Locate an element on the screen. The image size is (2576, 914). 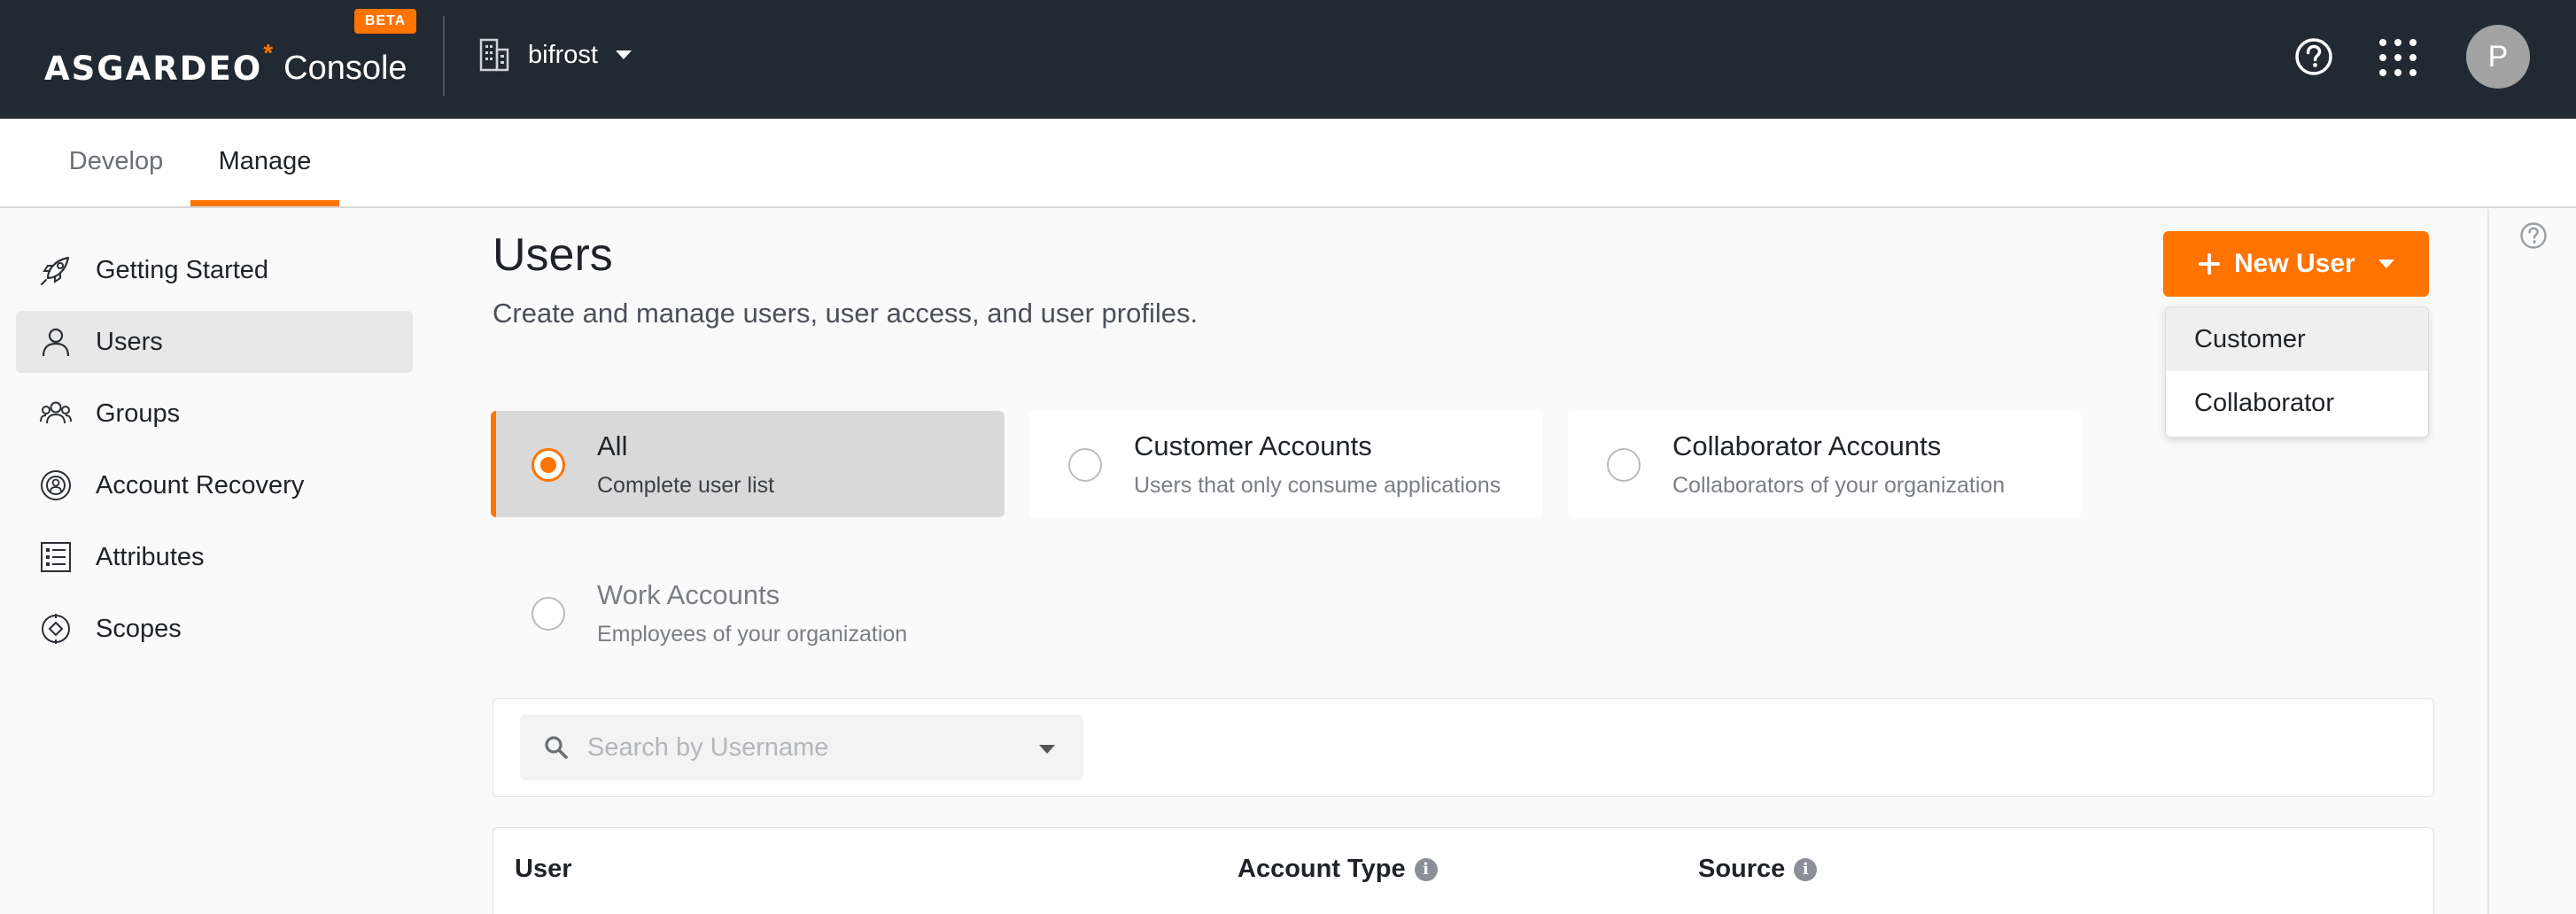
user-avatar: P is located at coordinates (2498, 57).